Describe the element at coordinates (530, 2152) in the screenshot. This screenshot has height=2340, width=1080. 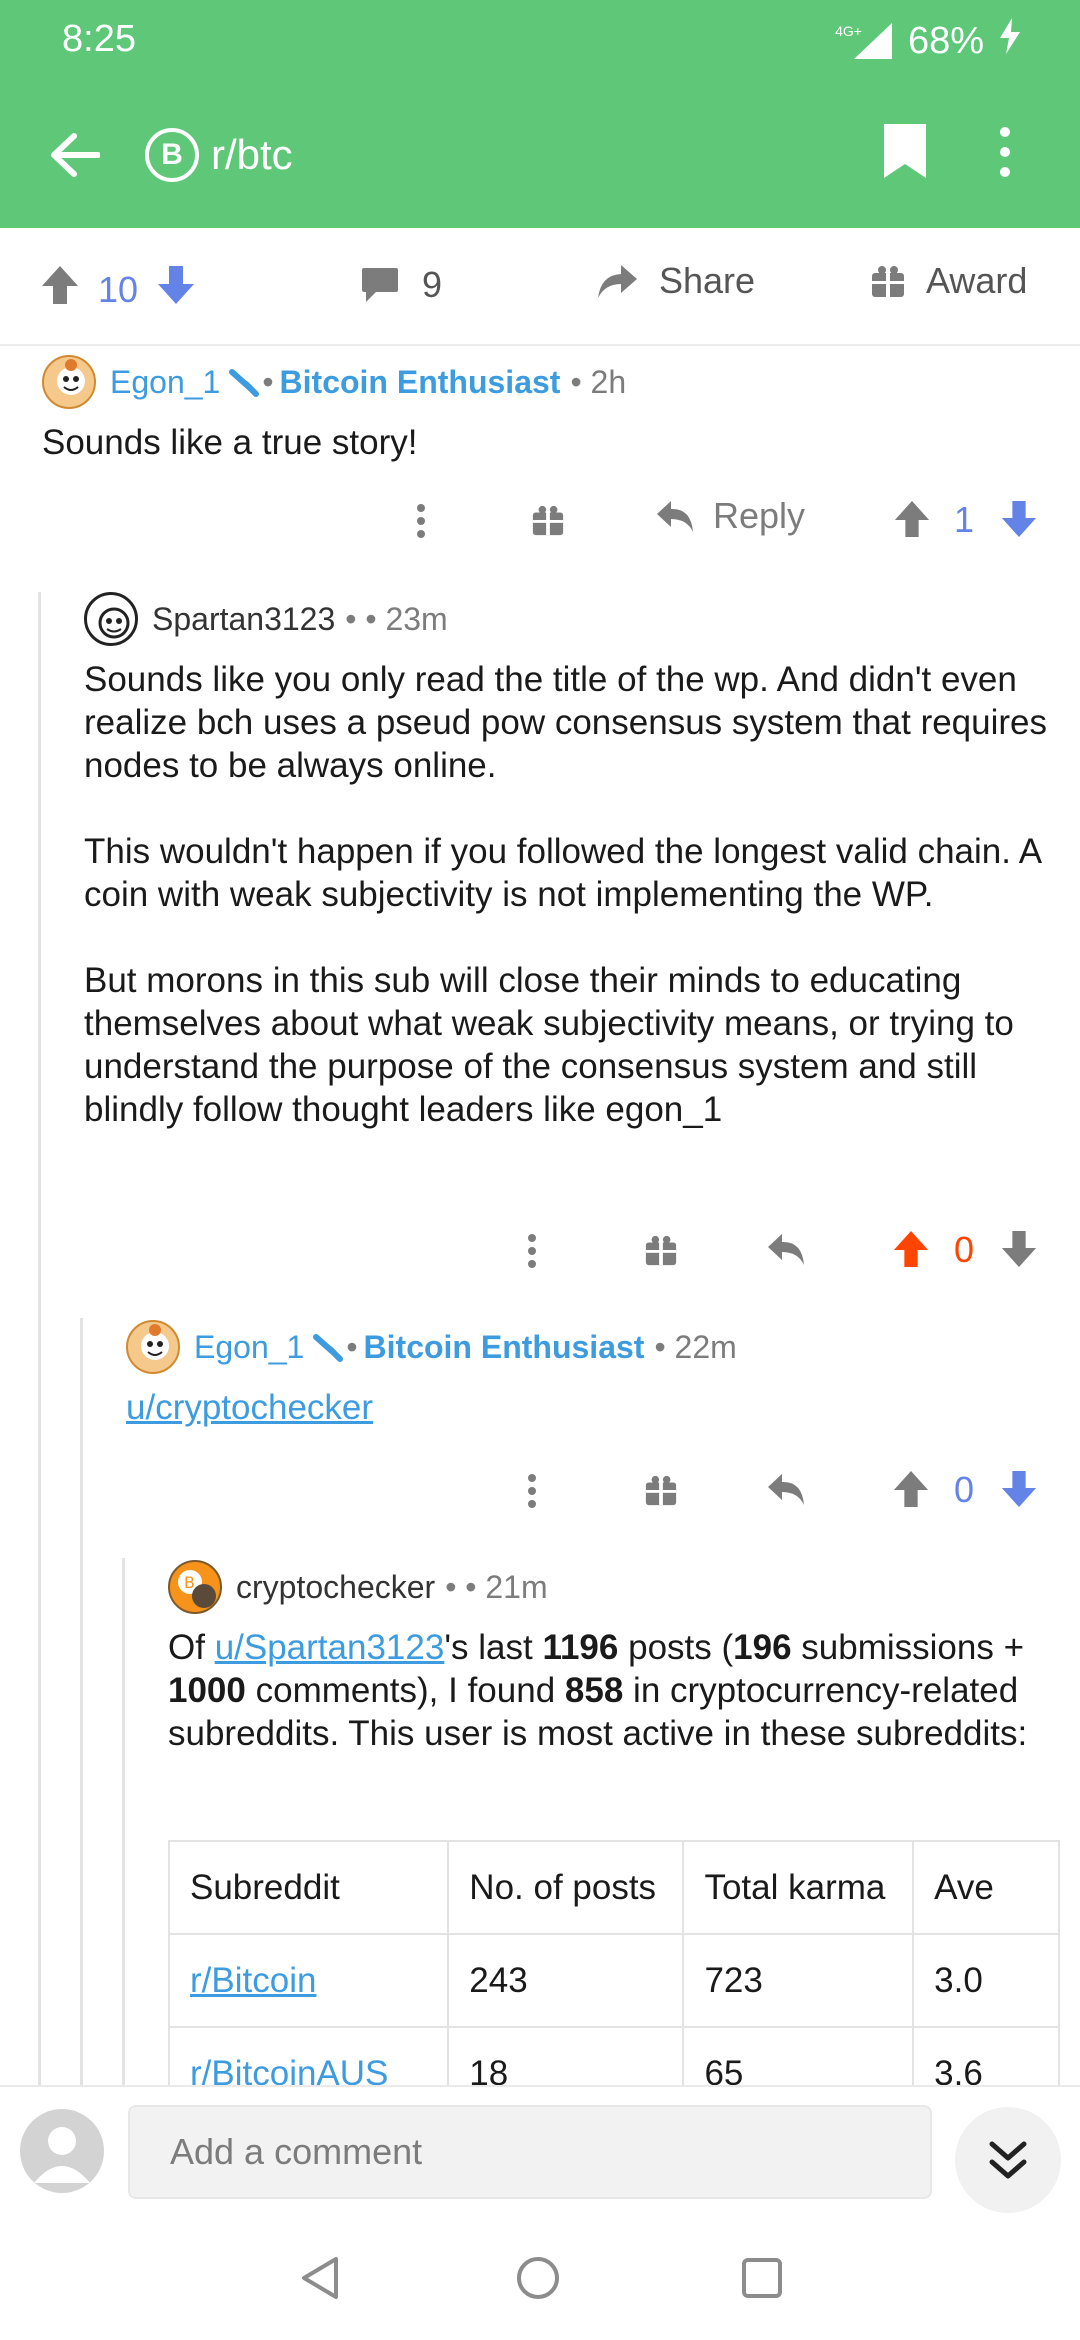
I see `add-comment-input: Add a comment` at that location.